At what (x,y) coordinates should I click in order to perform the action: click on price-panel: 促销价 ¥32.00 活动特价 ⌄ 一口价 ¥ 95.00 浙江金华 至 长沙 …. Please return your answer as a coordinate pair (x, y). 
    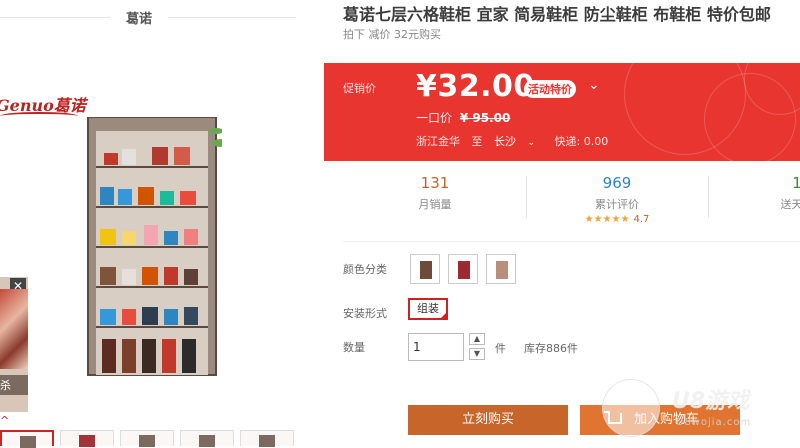
    Looking at the image, I should click on (562, 112).